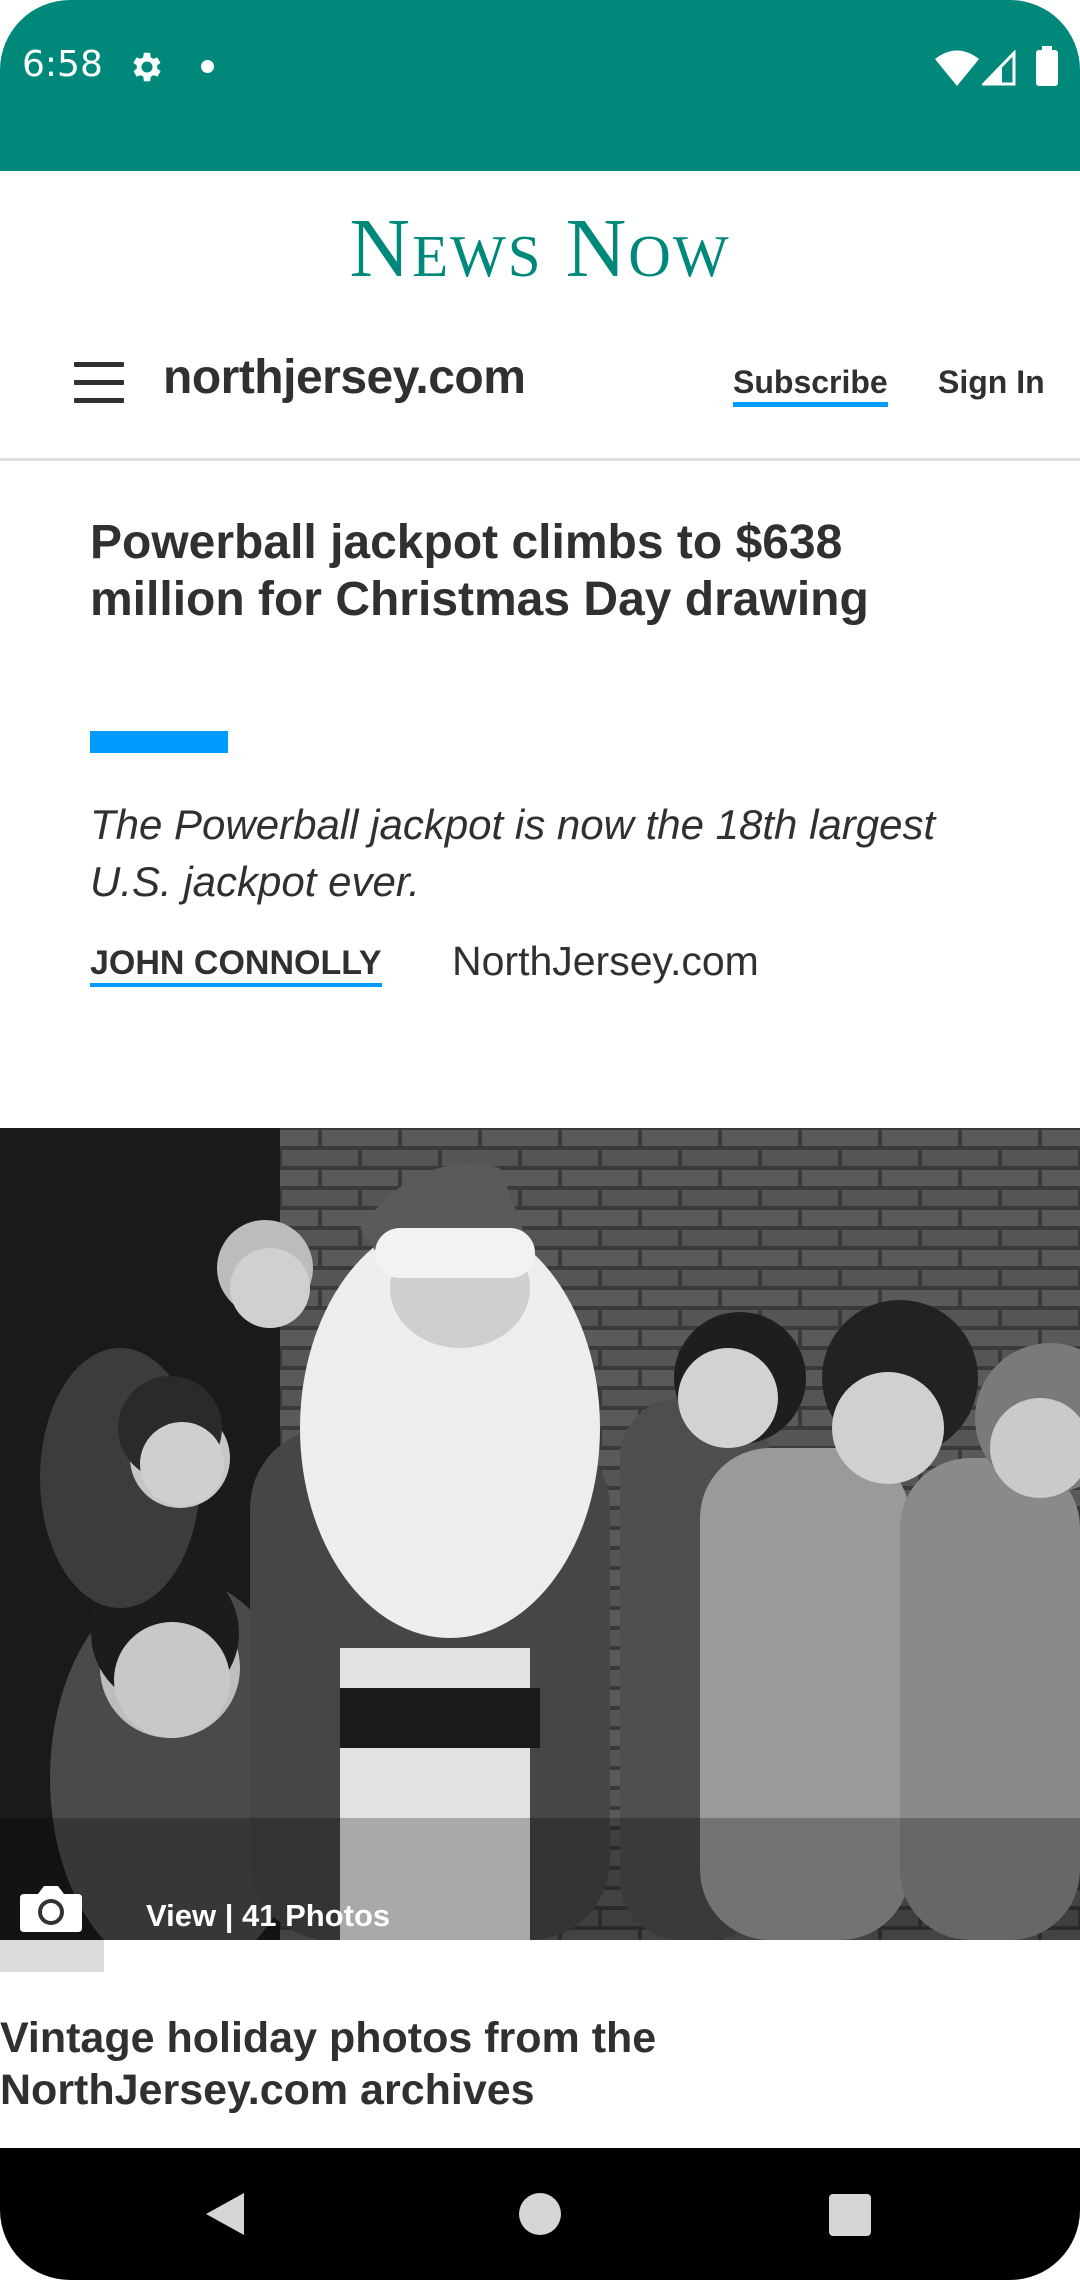 The image size is (1080, 2280). I want to click on view-photos-link: View | 41 Photos, so click(268, 1916).